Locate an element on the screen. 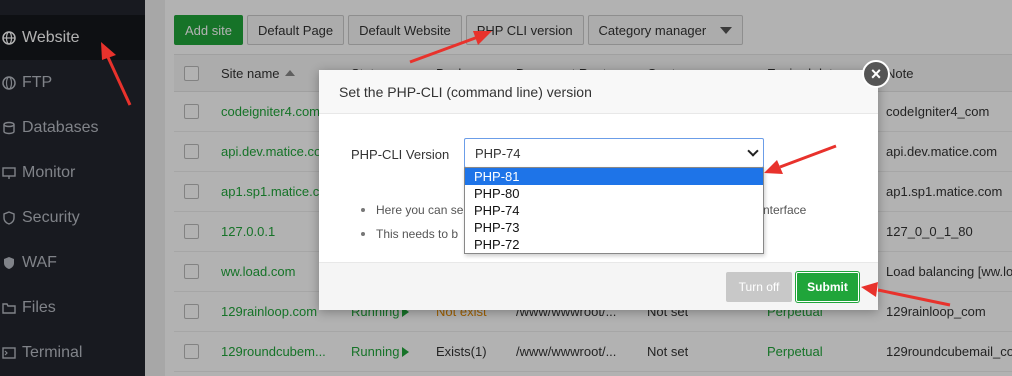 The height and width of the screenshot is (376, 1012). version-options-list: PHP-81 PHP-80 PHP-74 PHP-73 PHP-72 is located at coordinates (614, 210).